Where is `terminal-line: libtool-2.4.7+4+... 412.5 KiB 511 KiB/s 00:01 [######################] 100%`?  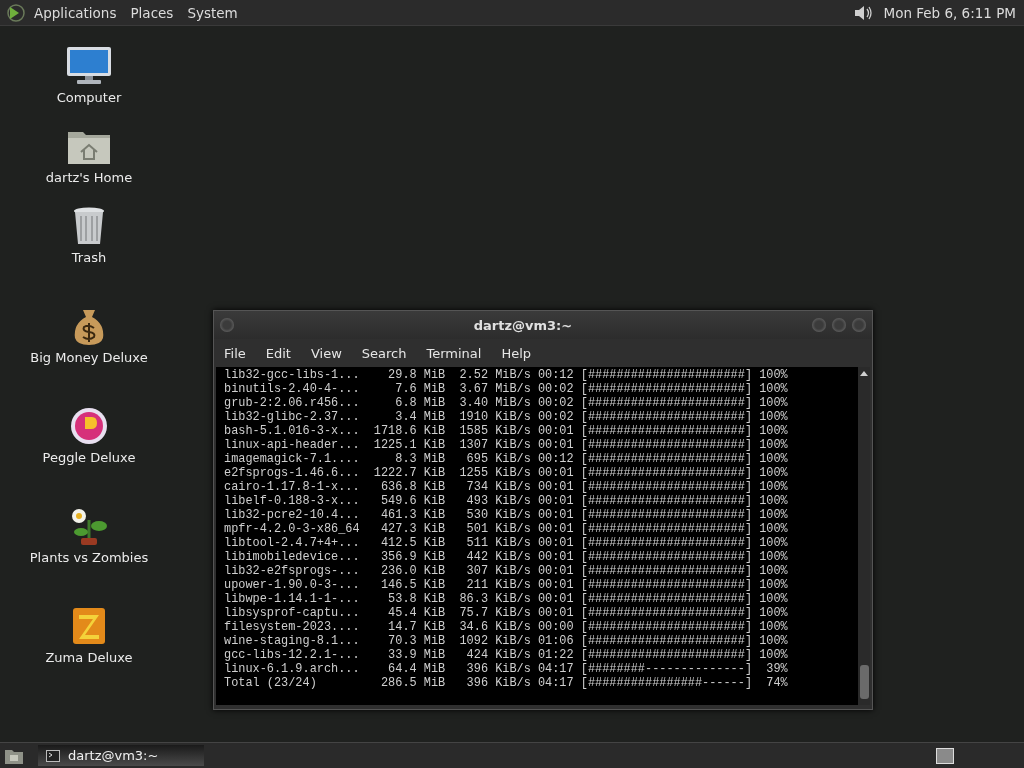
terminal-line: libtool-2.4.7+4+... 412.5 KiB 511 KiB/s 00:01 [######################] 100% is located at coordinates (506, 543).